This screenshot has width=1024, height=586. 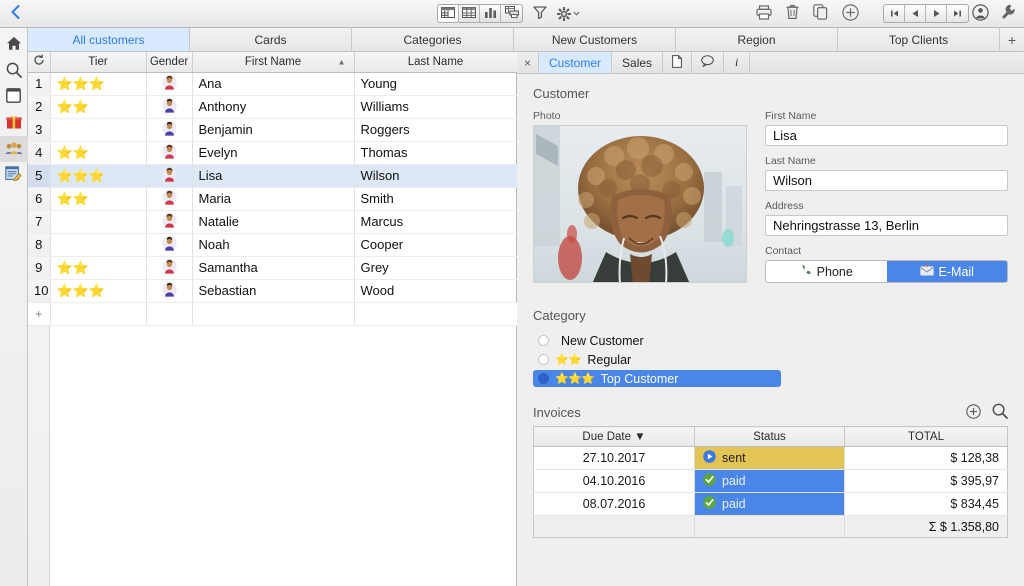 What do you see at coordinates (469, 13) in the screenshot?
I see `table-view-button` at bounding box center [469, 13].